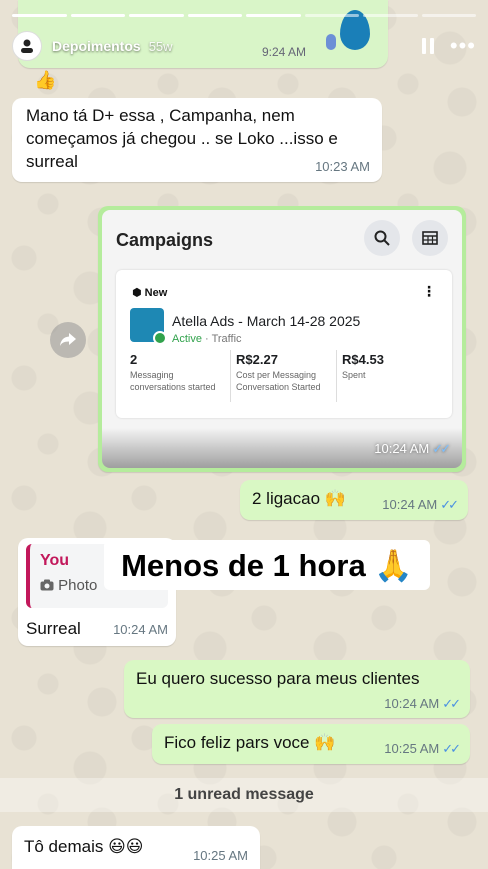 The width and height of the screenshot is (488, 869). What do you see at coordinates (244, 795) in the screenshot?
I see `unread-divider: 1 unread message` at bounding box center [244, 795].